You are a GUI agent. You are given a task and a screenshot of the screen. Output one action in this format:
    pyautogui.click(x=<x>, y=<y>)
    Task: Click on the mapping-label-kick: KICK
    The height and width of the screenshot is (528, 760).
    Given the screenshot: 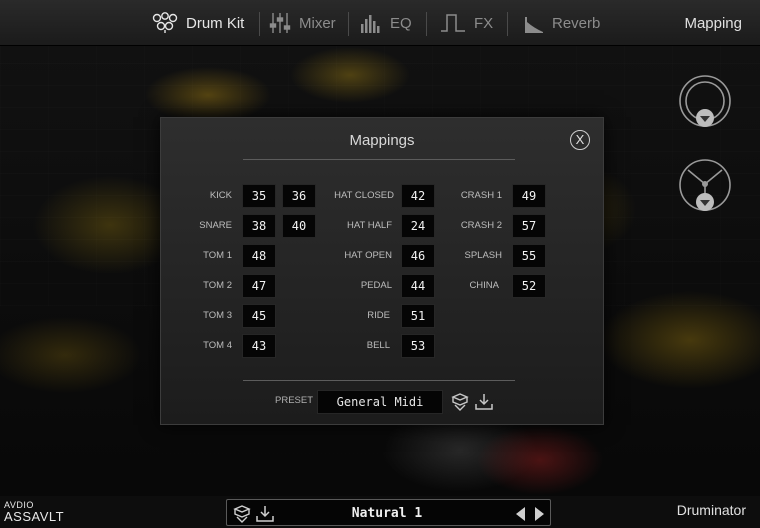 What is the action you would take?
    pyautogui.click(x=220, y=195)
    